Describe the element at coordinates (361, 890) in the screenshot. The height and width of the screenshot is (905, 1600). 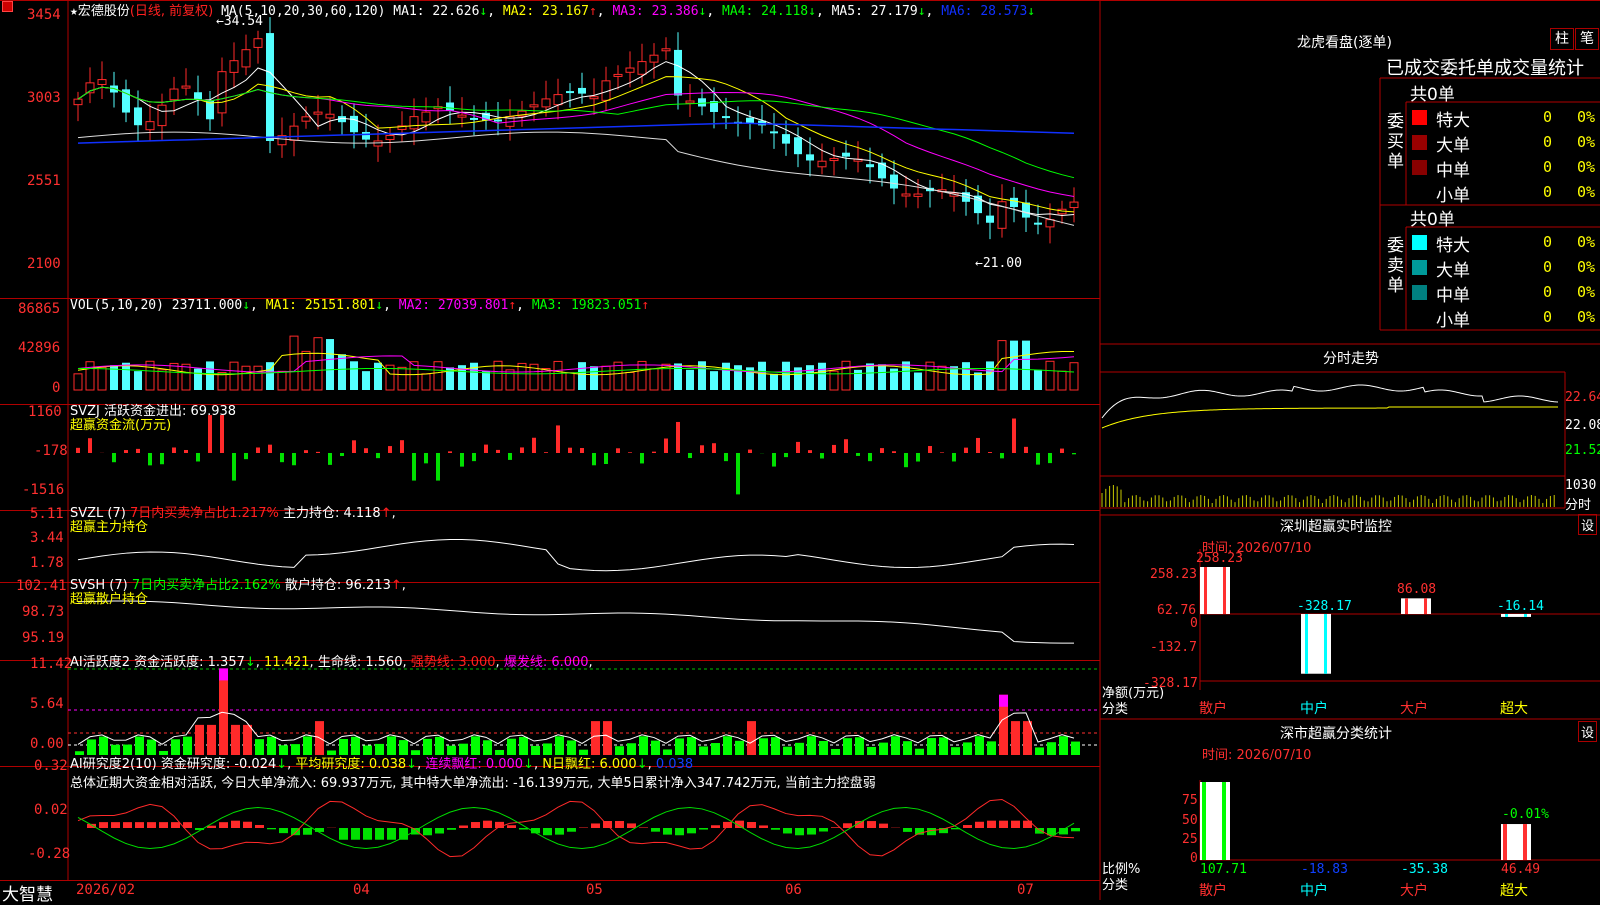
I see `date-tick-2: 04` at that location.